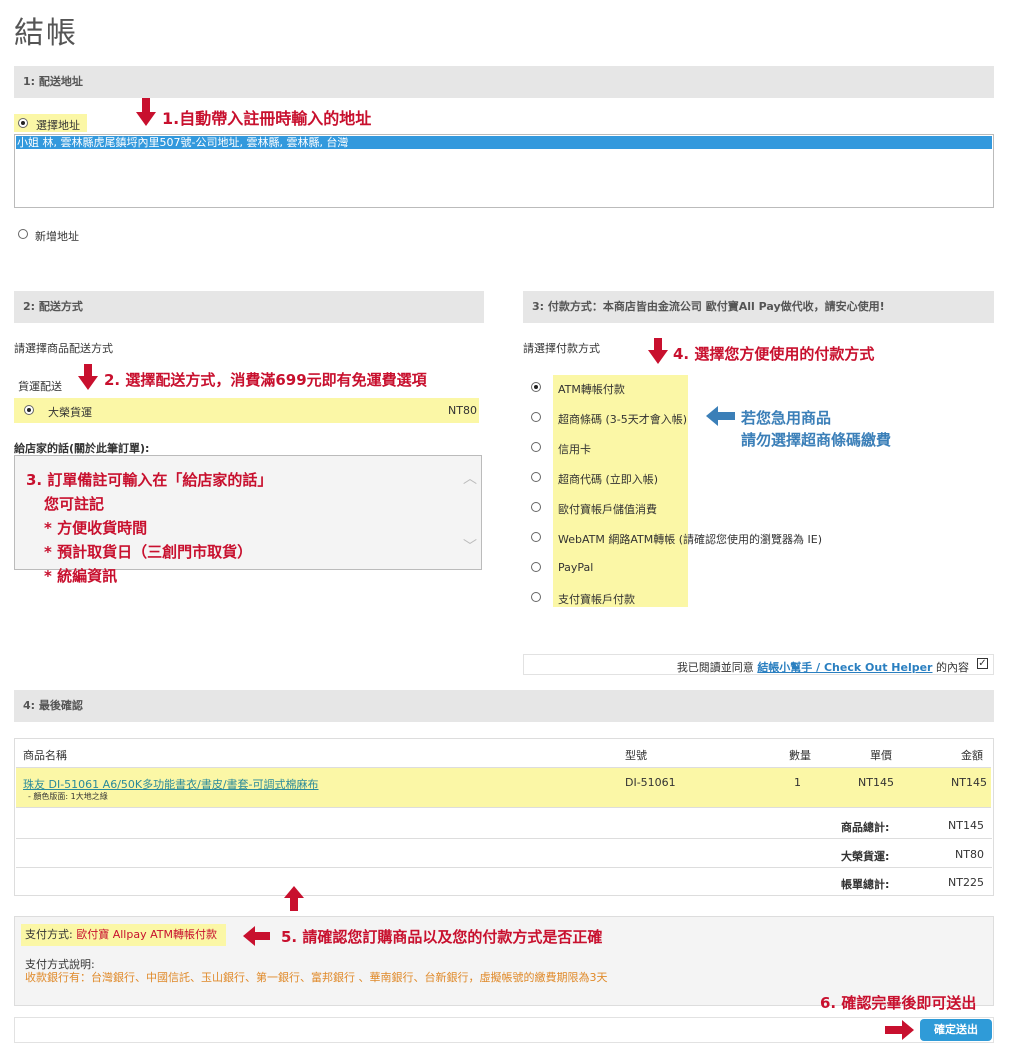 The image size is (1009, 1050). What do you see at coordinates (504, 1030) in the screenshot?
I see `submit-bar` at bounding box center [504, 1030].